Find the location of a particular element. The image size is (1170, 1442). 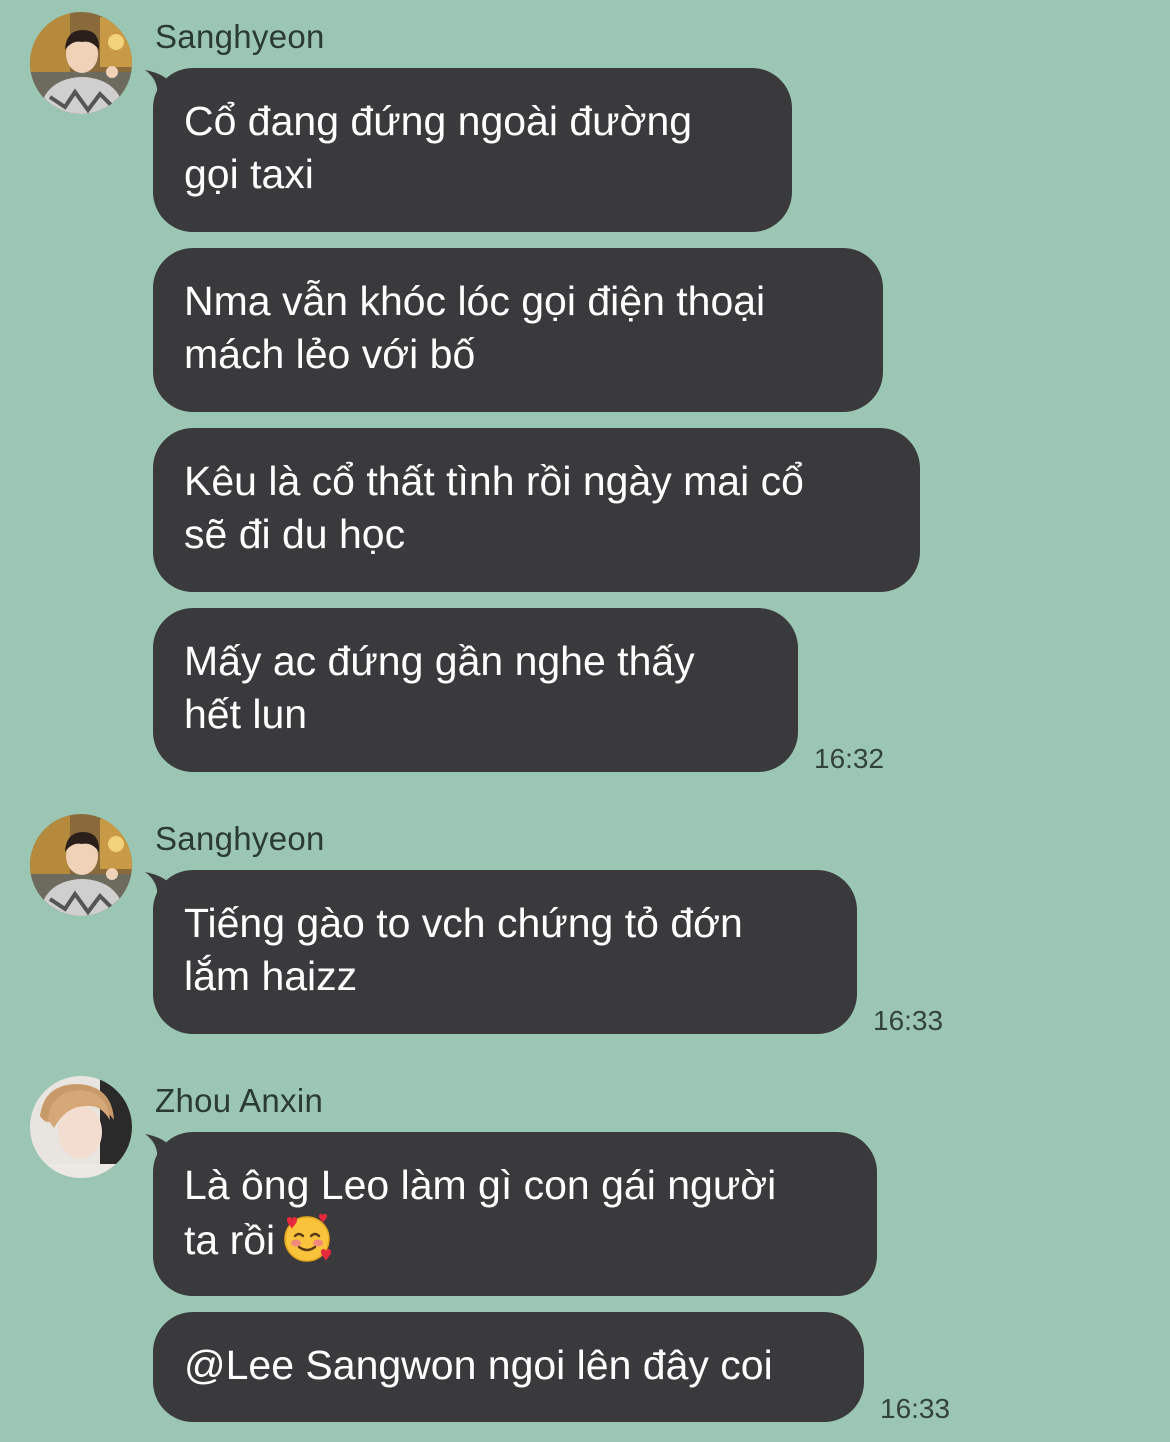

message-text: hết lun is located at coordinates (246, 714).